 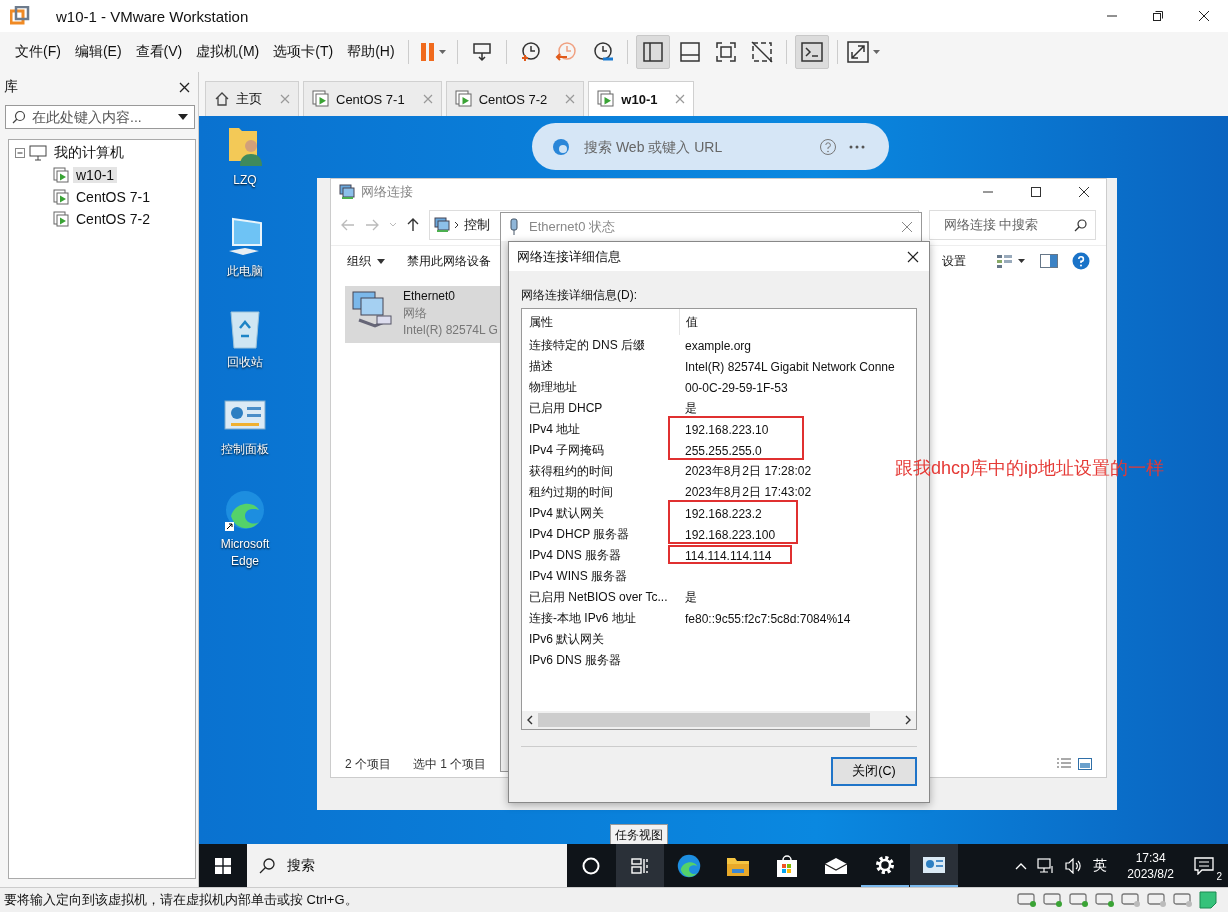 I want to click on panel-title: 库, so click(x=11, y=87).